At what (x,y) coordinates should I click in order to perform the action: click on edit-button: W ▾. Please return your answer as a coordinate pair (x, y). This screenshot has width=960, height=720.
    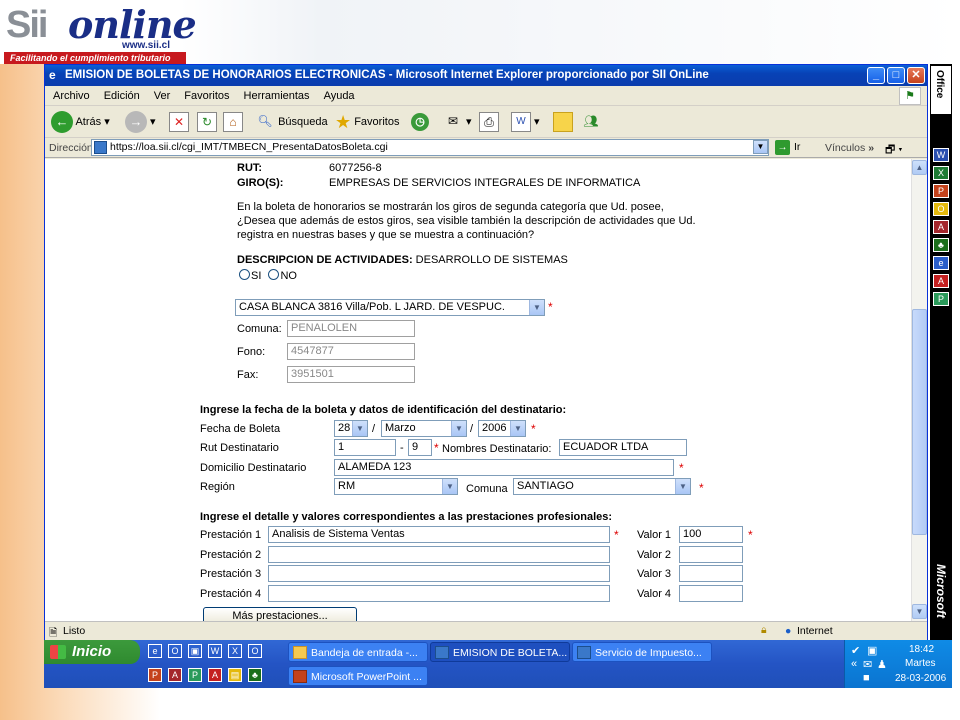
    Looking at the image, I should click on (525, 122).